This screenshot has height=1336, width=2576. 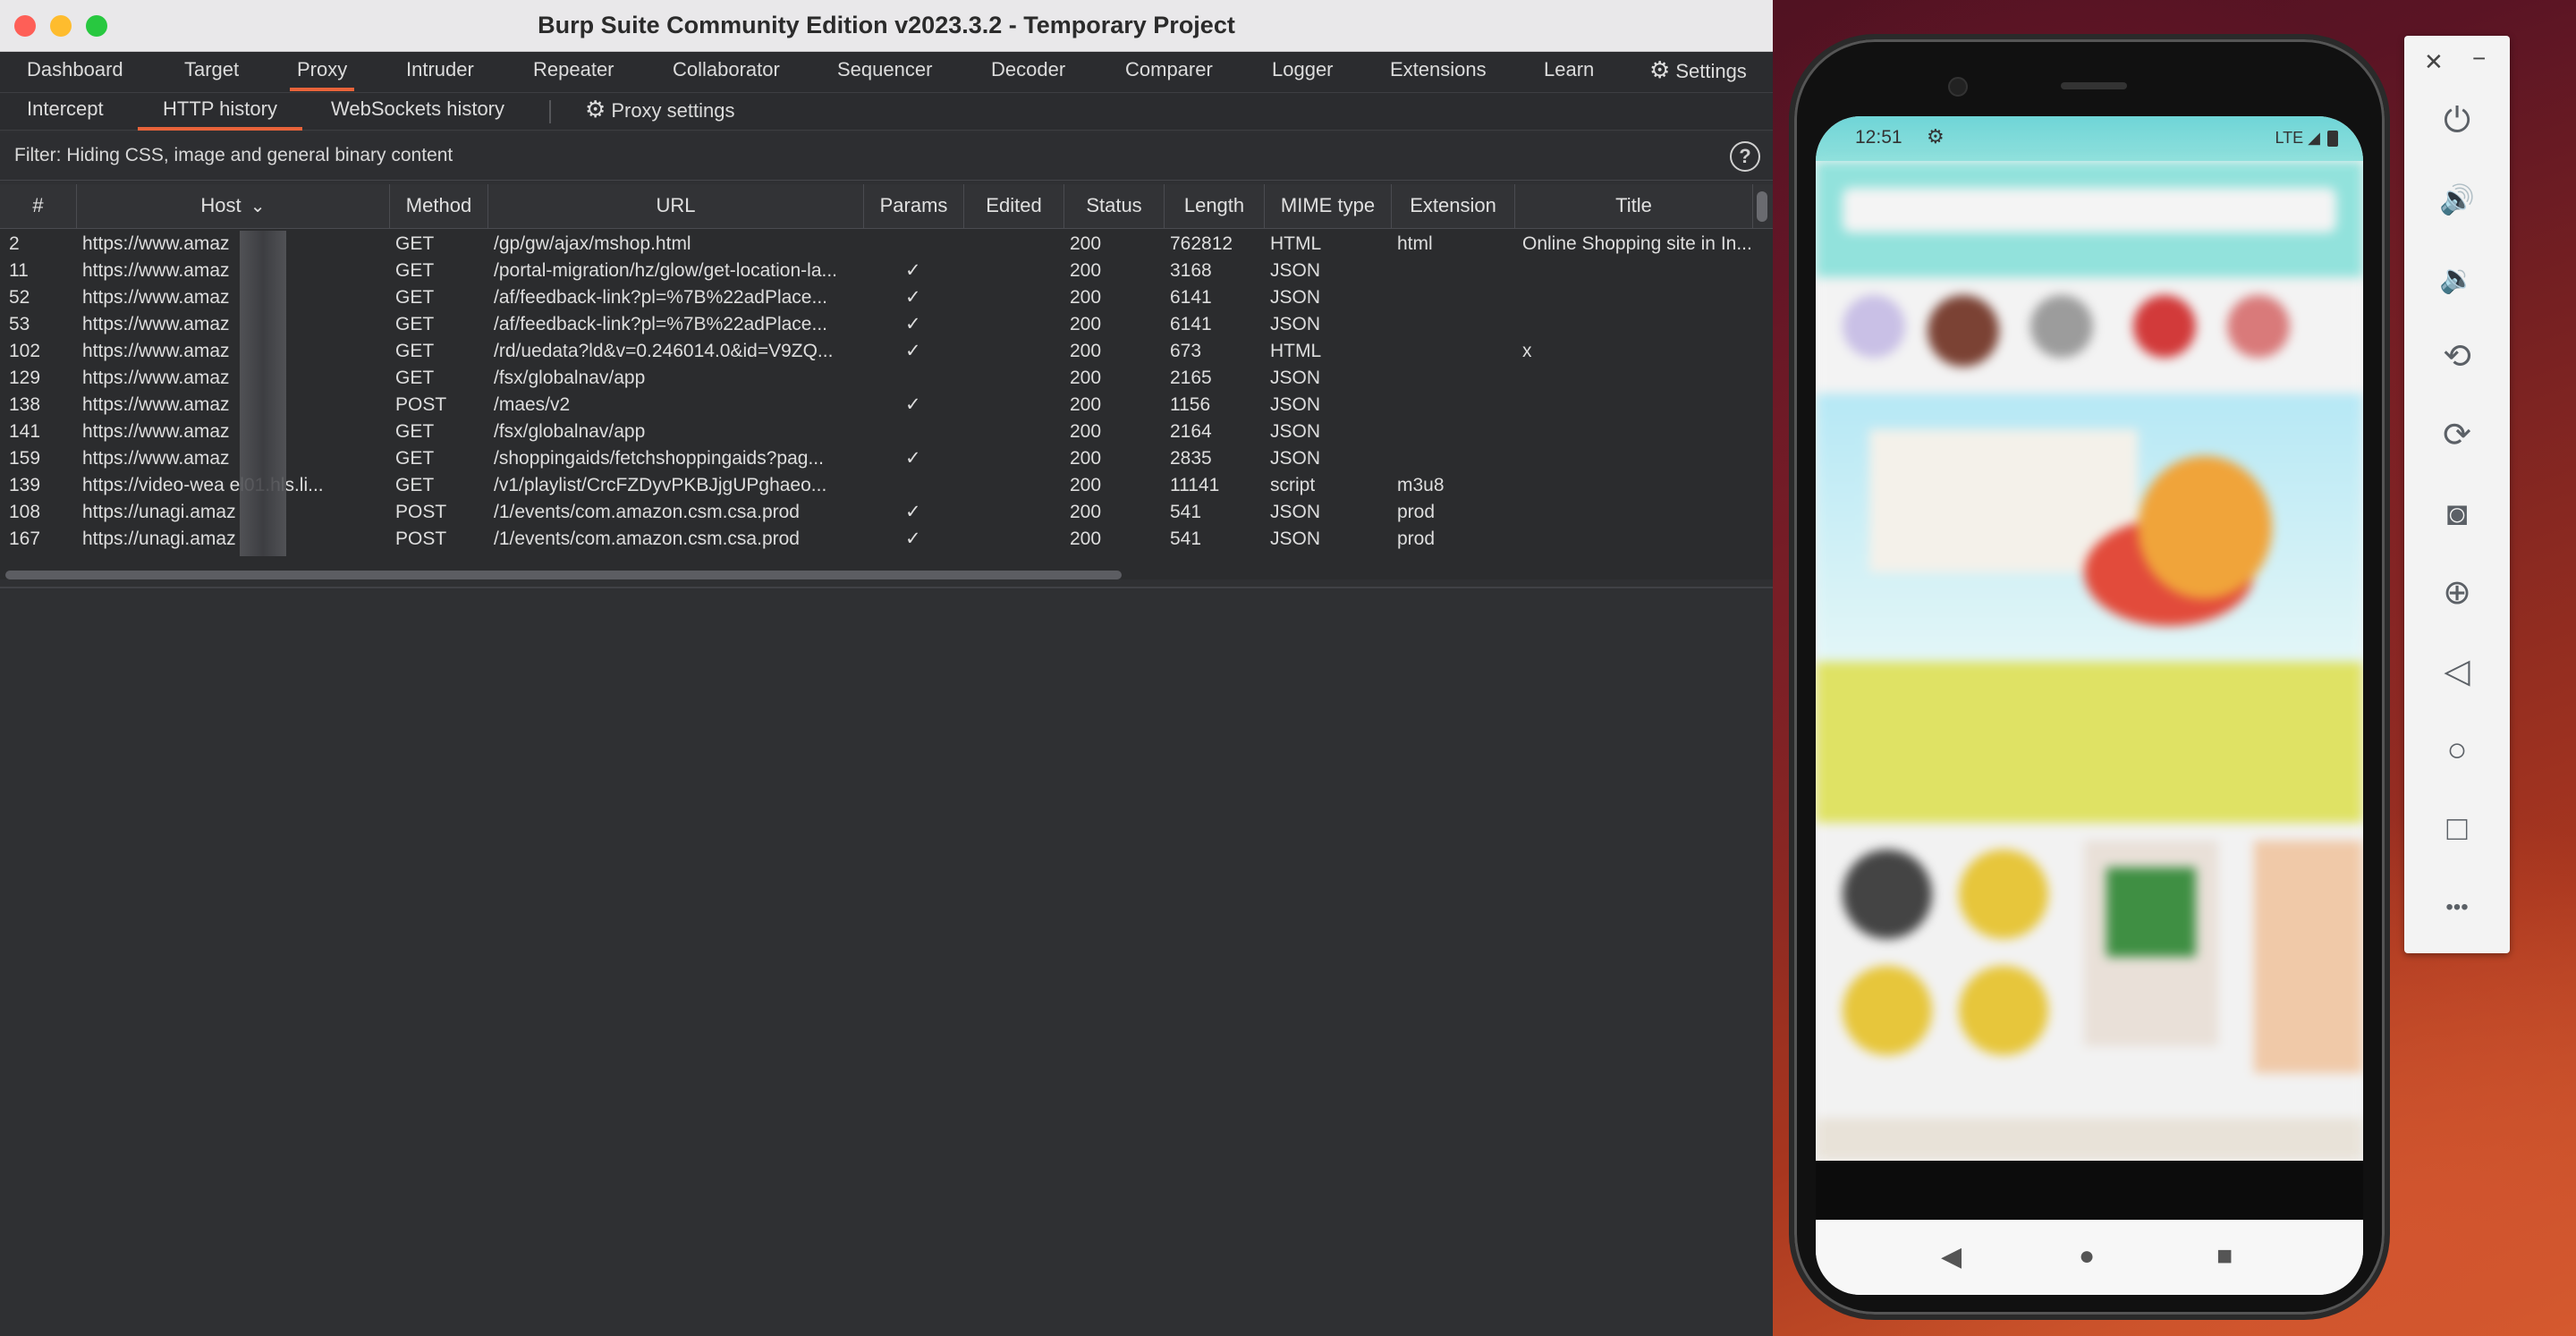 What do you see at coordinates (25, 539) in the screenshot?
I see `cell-number: 167` at bounding box center [25, 539].